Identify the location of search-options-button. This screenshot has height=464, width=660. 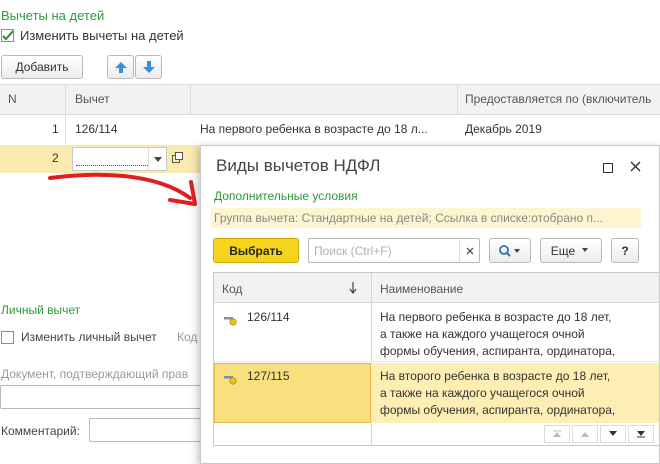
(510, 250).